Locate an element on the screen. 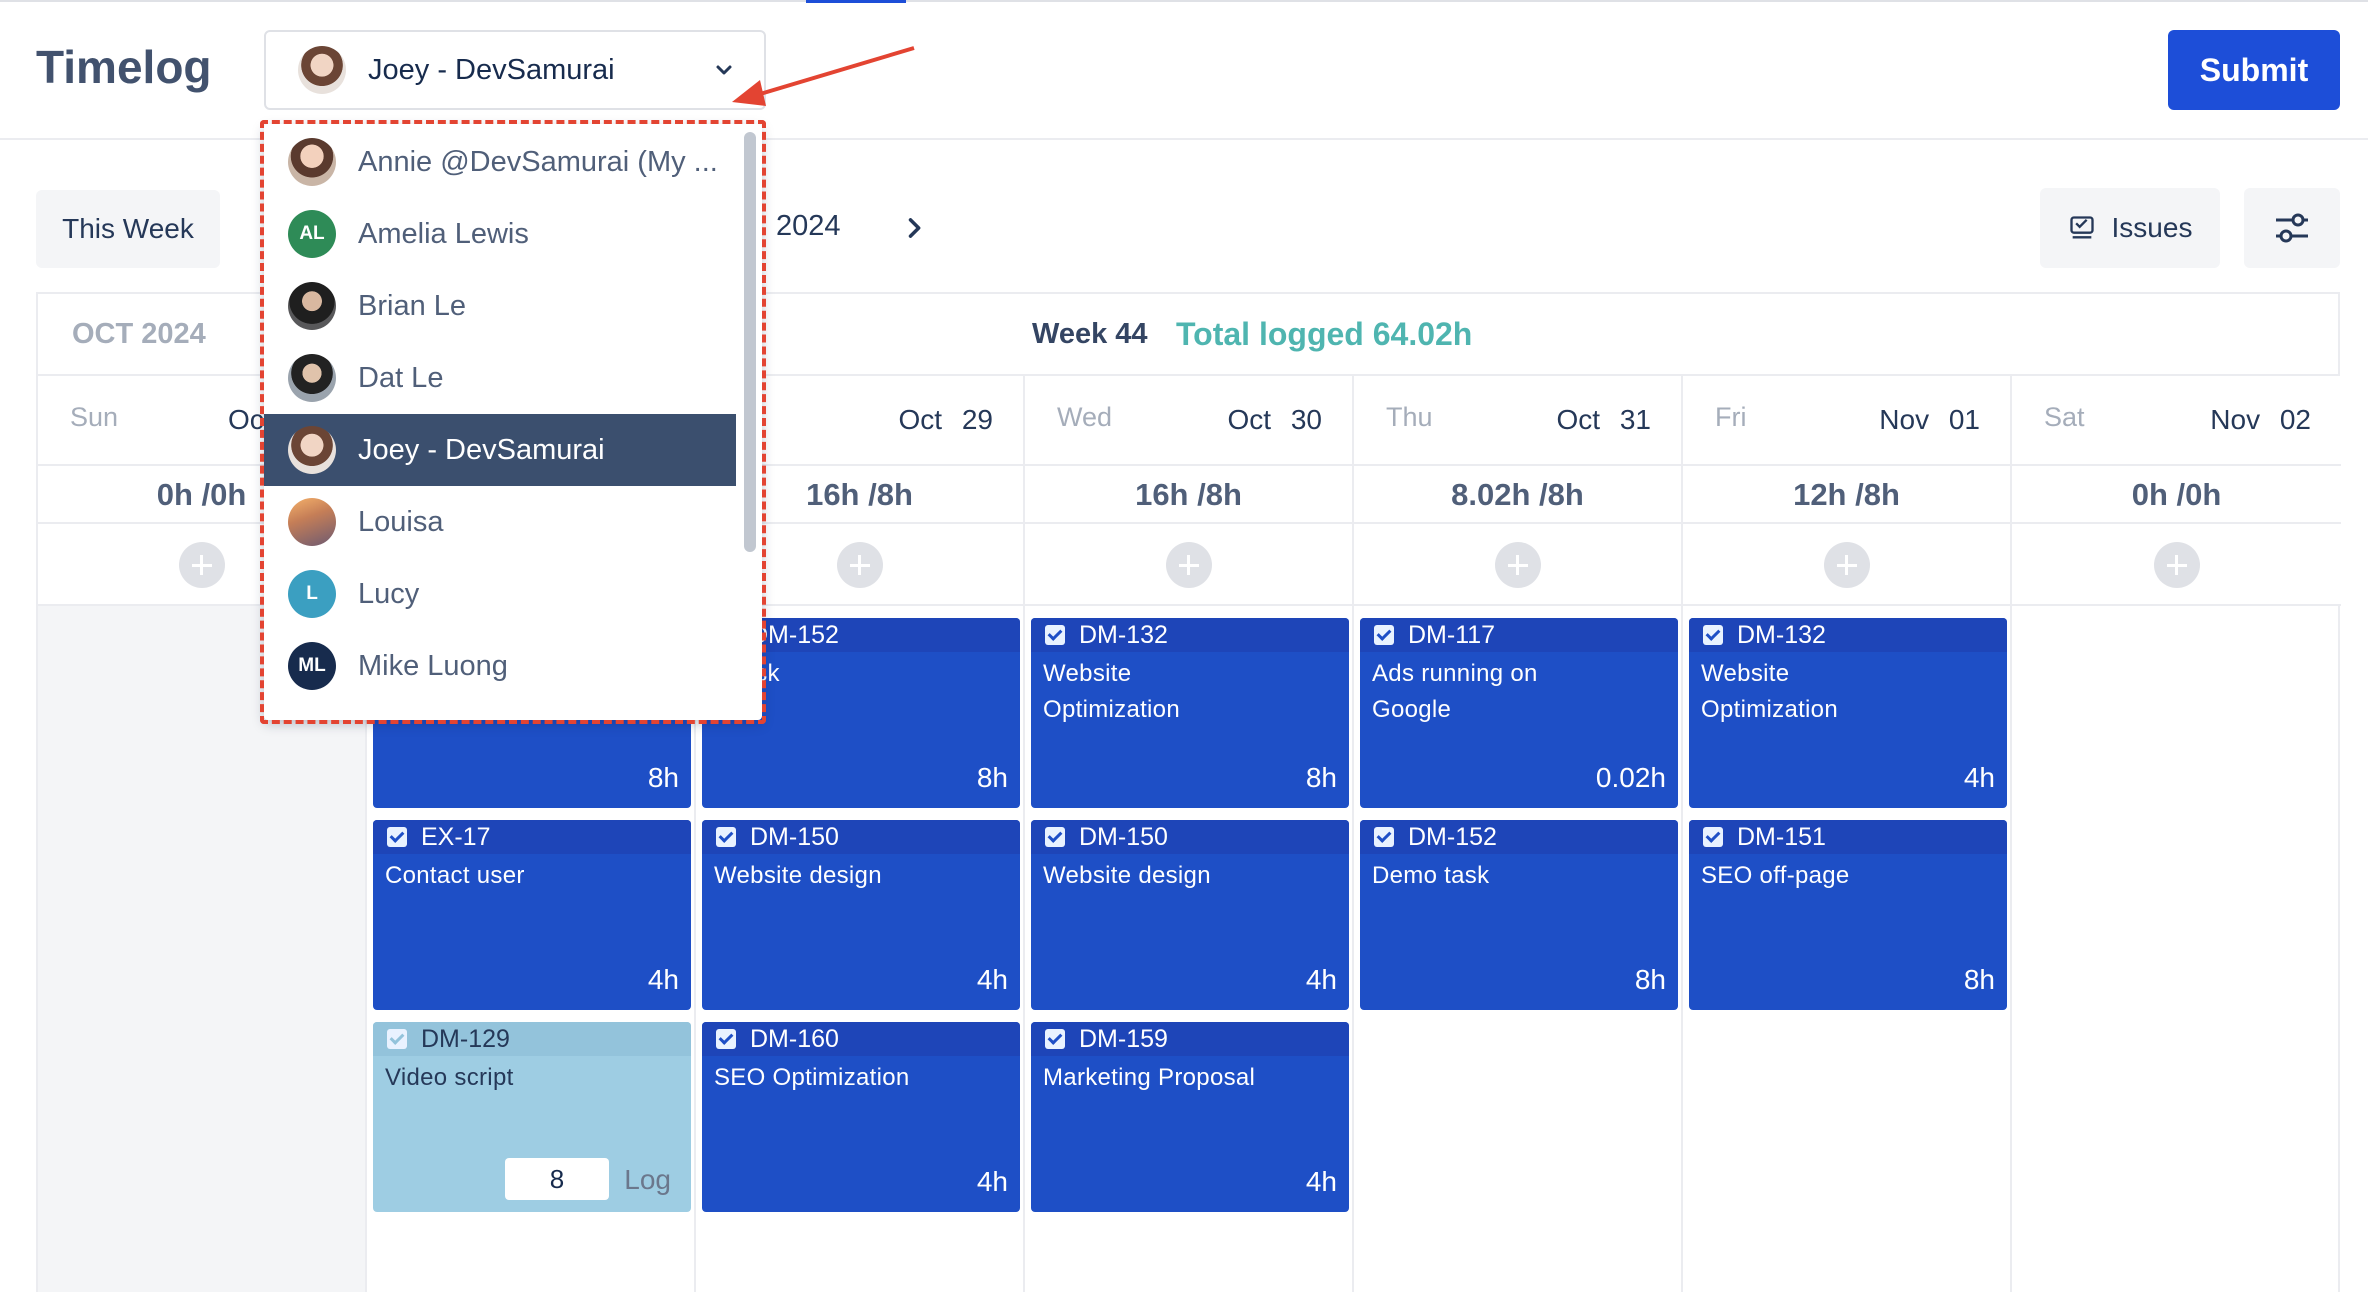 The width and height of the screenshot is (2368, 1292). card-issue-key: DM-151 is located at coordinates (1781, 836).